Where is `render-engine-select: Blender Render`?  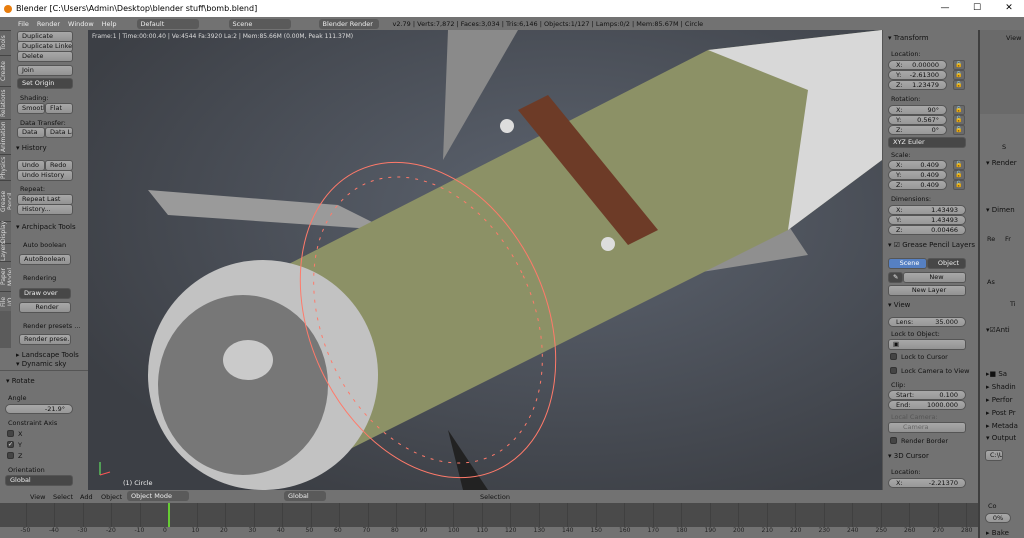 render-engine-select: Blender Render is located at coordinates (348, 23).